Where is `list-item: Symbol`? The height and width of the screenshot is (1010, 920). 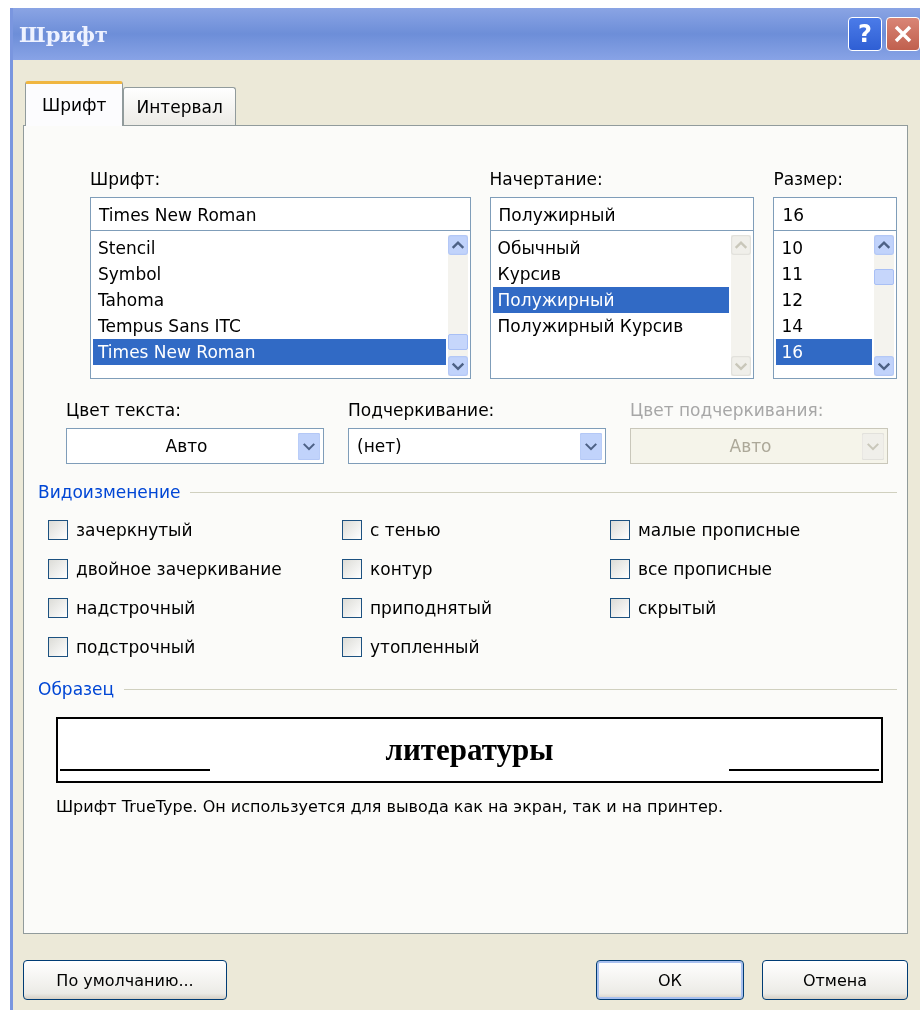 list-item: Symbol is located at coordinates (269, 274).